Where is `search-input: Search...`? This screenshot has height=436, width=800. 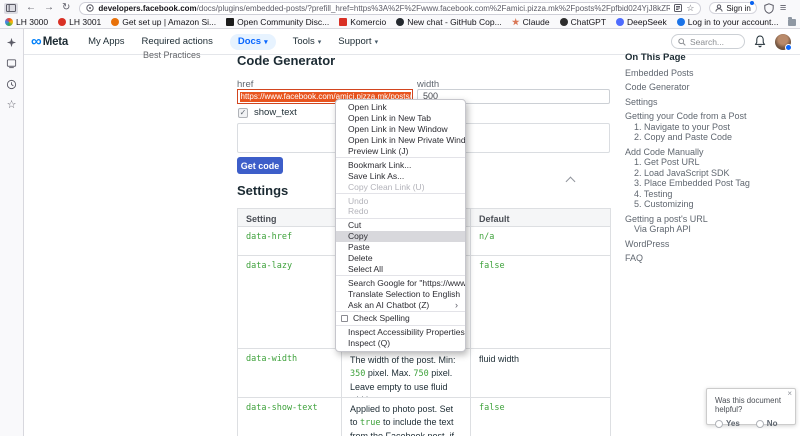 search-input: Search... is located at coordinates (708, 41).